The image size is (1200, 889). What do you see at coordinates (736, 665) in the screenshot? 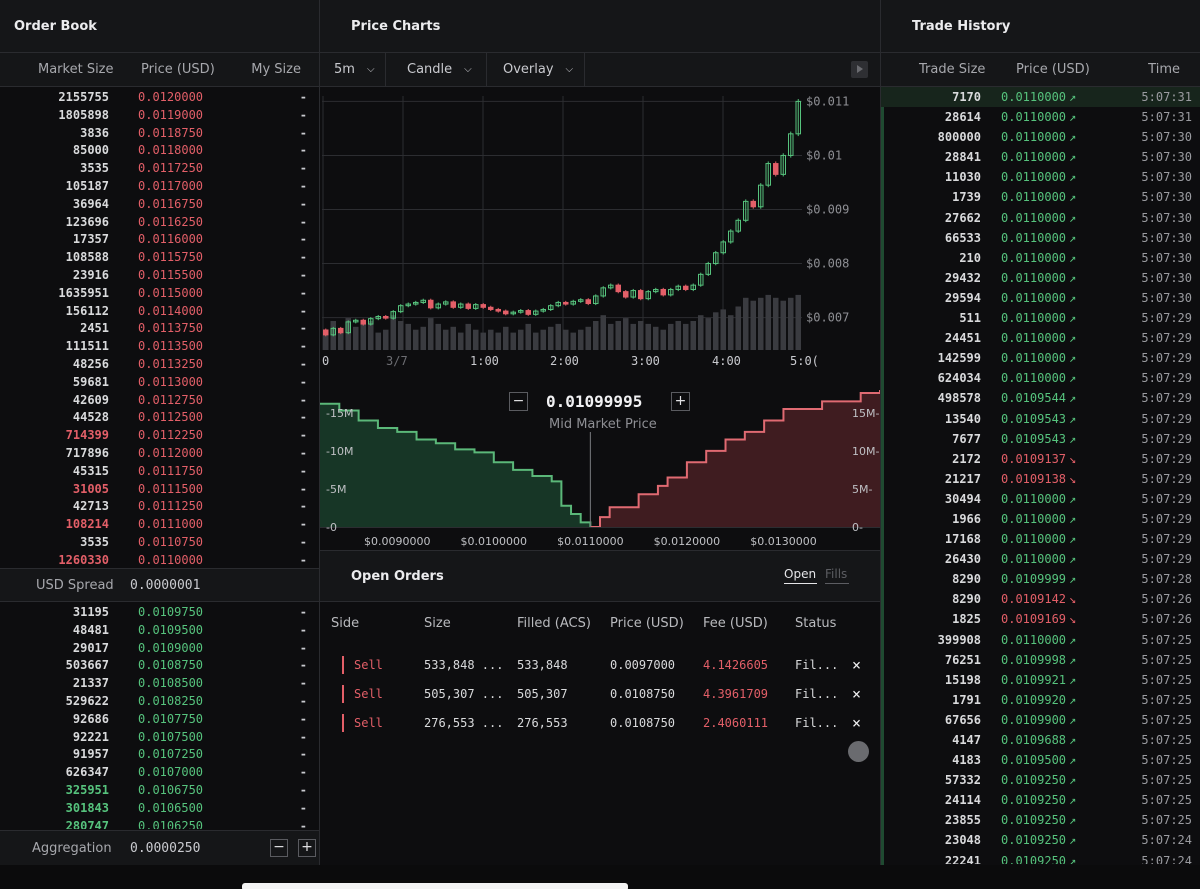
I see `order-fee: 4.1426605` at bounding box center [736, 665].